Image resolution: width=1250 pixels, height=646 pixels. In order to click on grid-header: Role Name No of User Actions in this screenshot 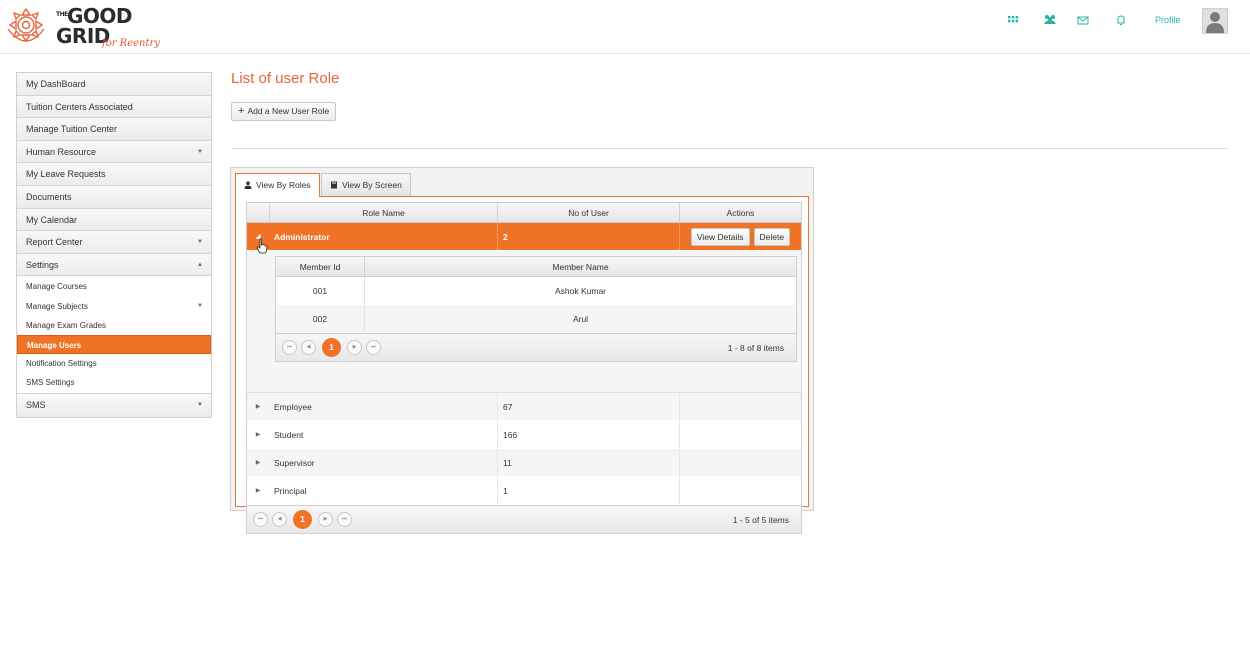, I will do `click(524, 213)`.